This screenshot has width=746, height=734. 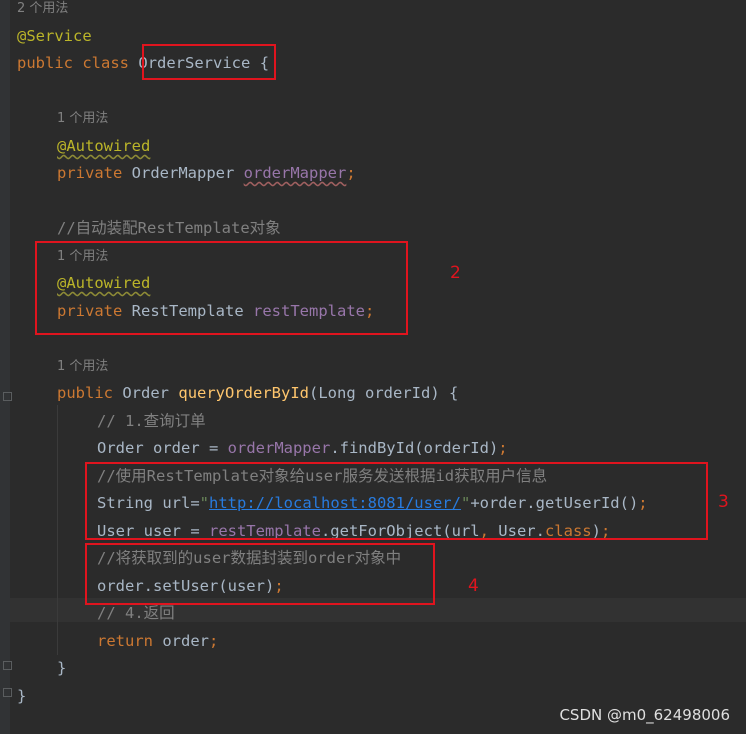 I want to click on indent-guide, so click(x=57, y=530).